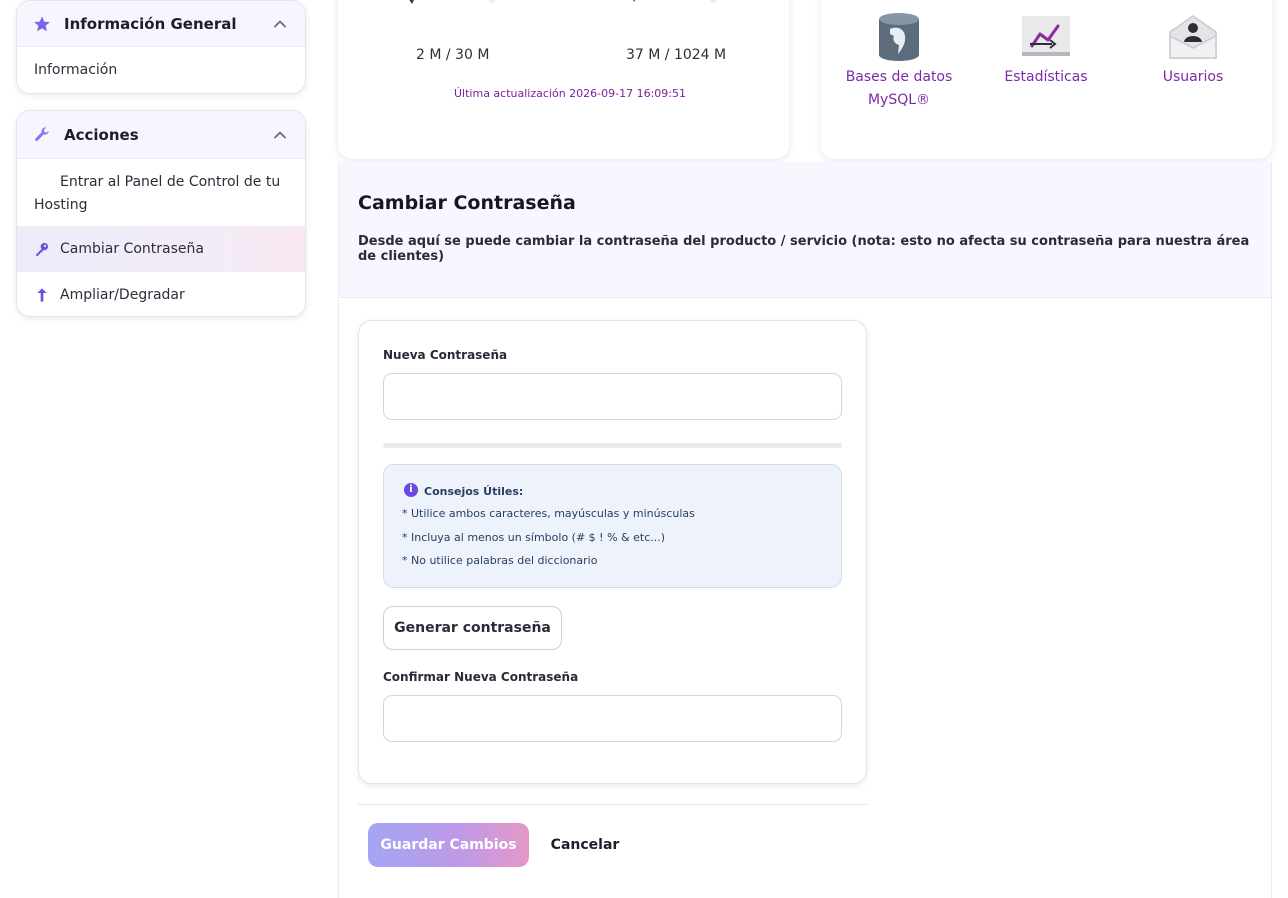 The image size is (1288, 898). I want to click on arrow-up-icon, so click(42, 295).